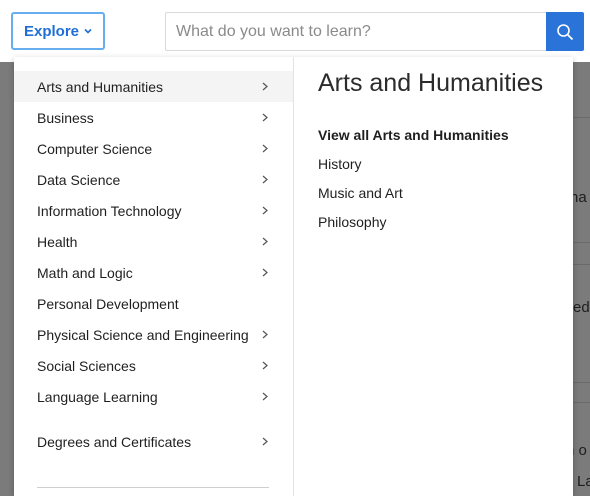  Describe the element at coordinates (153, 179) in the screenshot. I see `category-item-data-science: Data Science` at that location.